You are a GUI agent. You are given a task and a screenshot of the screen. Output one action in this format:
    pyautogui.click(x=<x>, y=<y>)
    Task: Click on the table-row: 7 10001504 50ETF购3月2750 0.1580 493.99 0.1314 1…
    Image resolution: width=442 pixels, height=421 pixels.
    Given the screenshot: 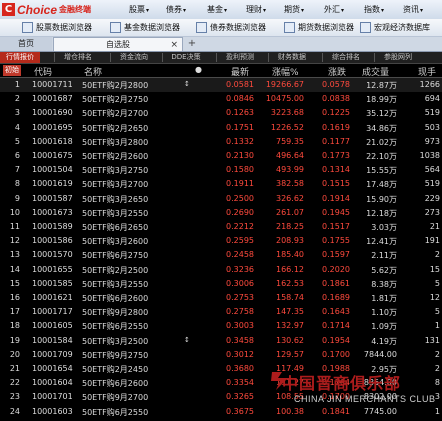 What is the action you would take?
    pyautogui.click(x=221, y=170)
    